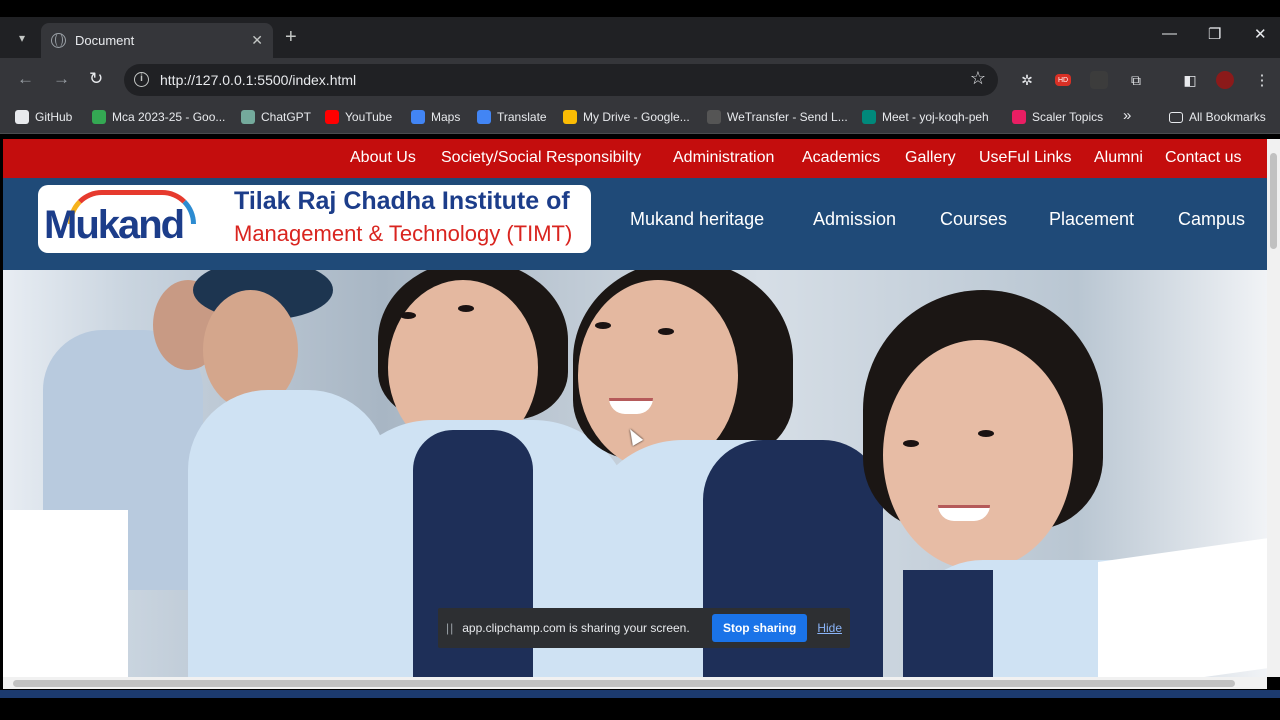 This screenshot has width=1280, height=720. I want to click on profile-avatar, so click(1225, 80).